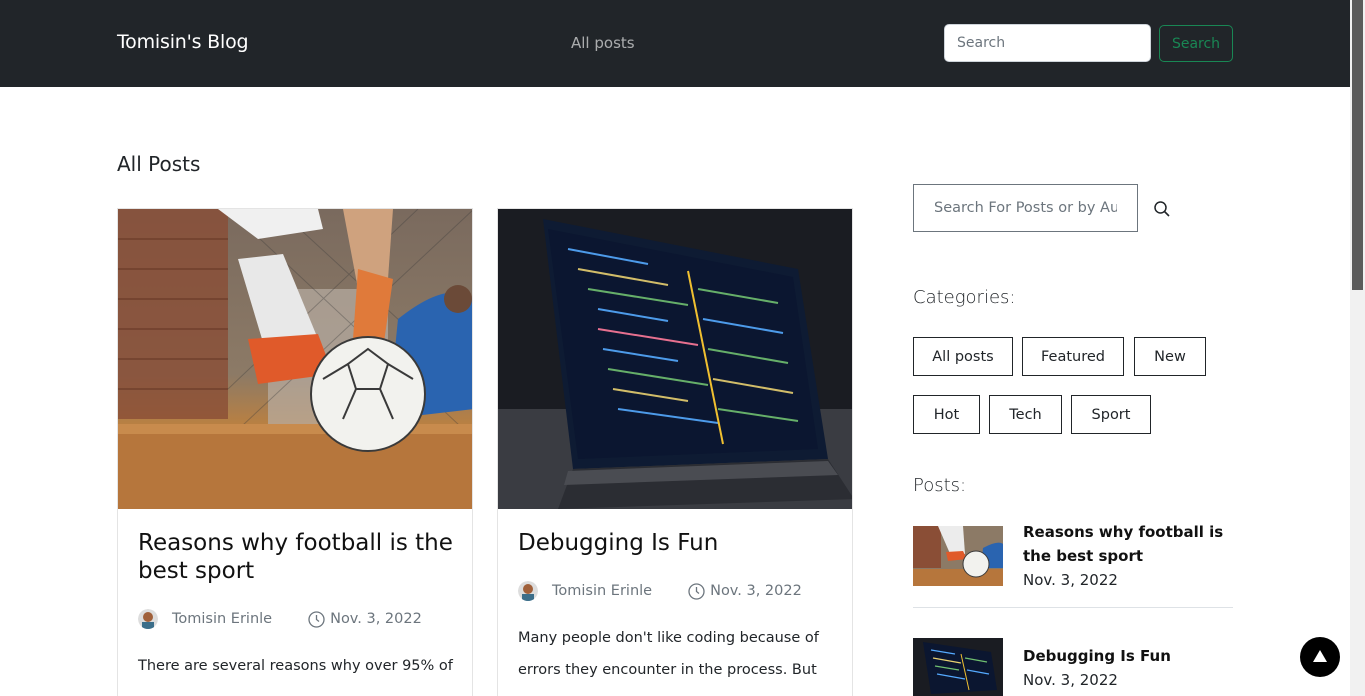  I want to click on post-title: Debugging Is Fun, so click(678, 543).